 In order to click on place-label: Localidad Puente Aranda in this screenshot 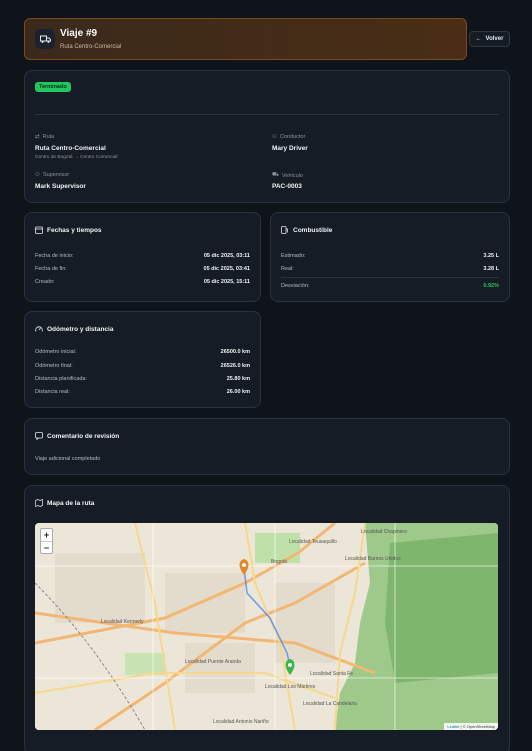, I will do `click(213, 662)`.